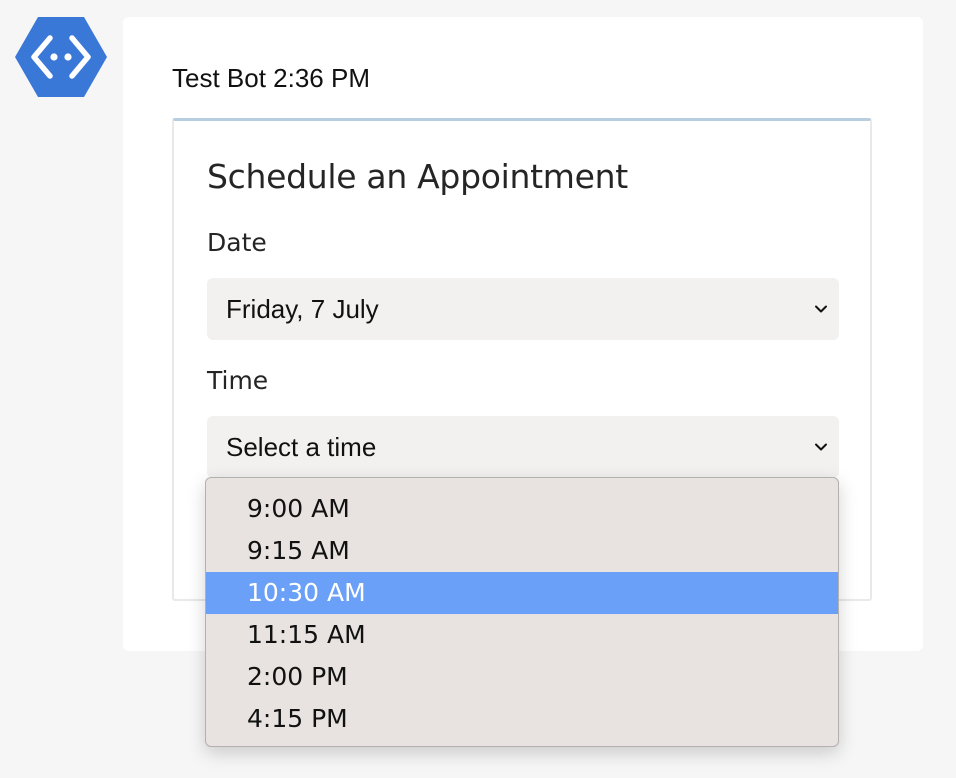  What do you see at coordinates (302, 308) in the screenshot?
I see `date-select-value: Friday, 7 July` at bounding box center [302, 308].